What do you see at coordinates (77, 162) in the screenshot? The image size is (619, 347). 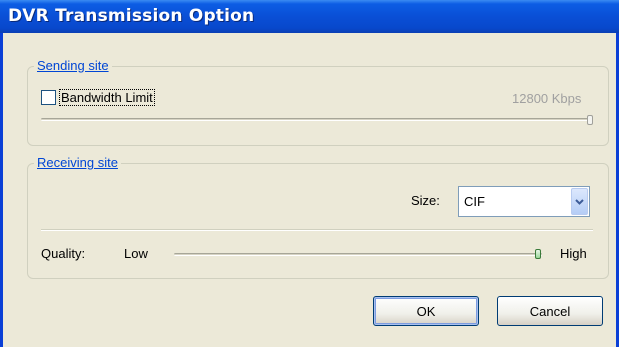 I see `receiving-site-label: Receiving site` at bounding box center [77, 162].